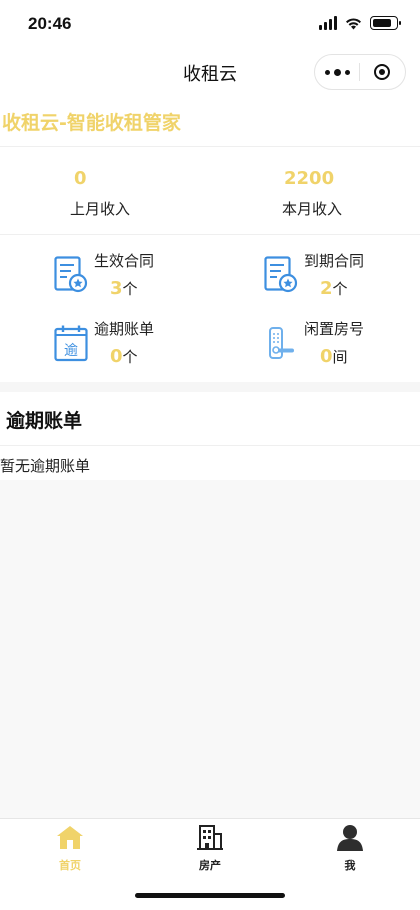  Describe the element at coordinates (328, 23) in the screenshot. I see `signal-icon` at that location.